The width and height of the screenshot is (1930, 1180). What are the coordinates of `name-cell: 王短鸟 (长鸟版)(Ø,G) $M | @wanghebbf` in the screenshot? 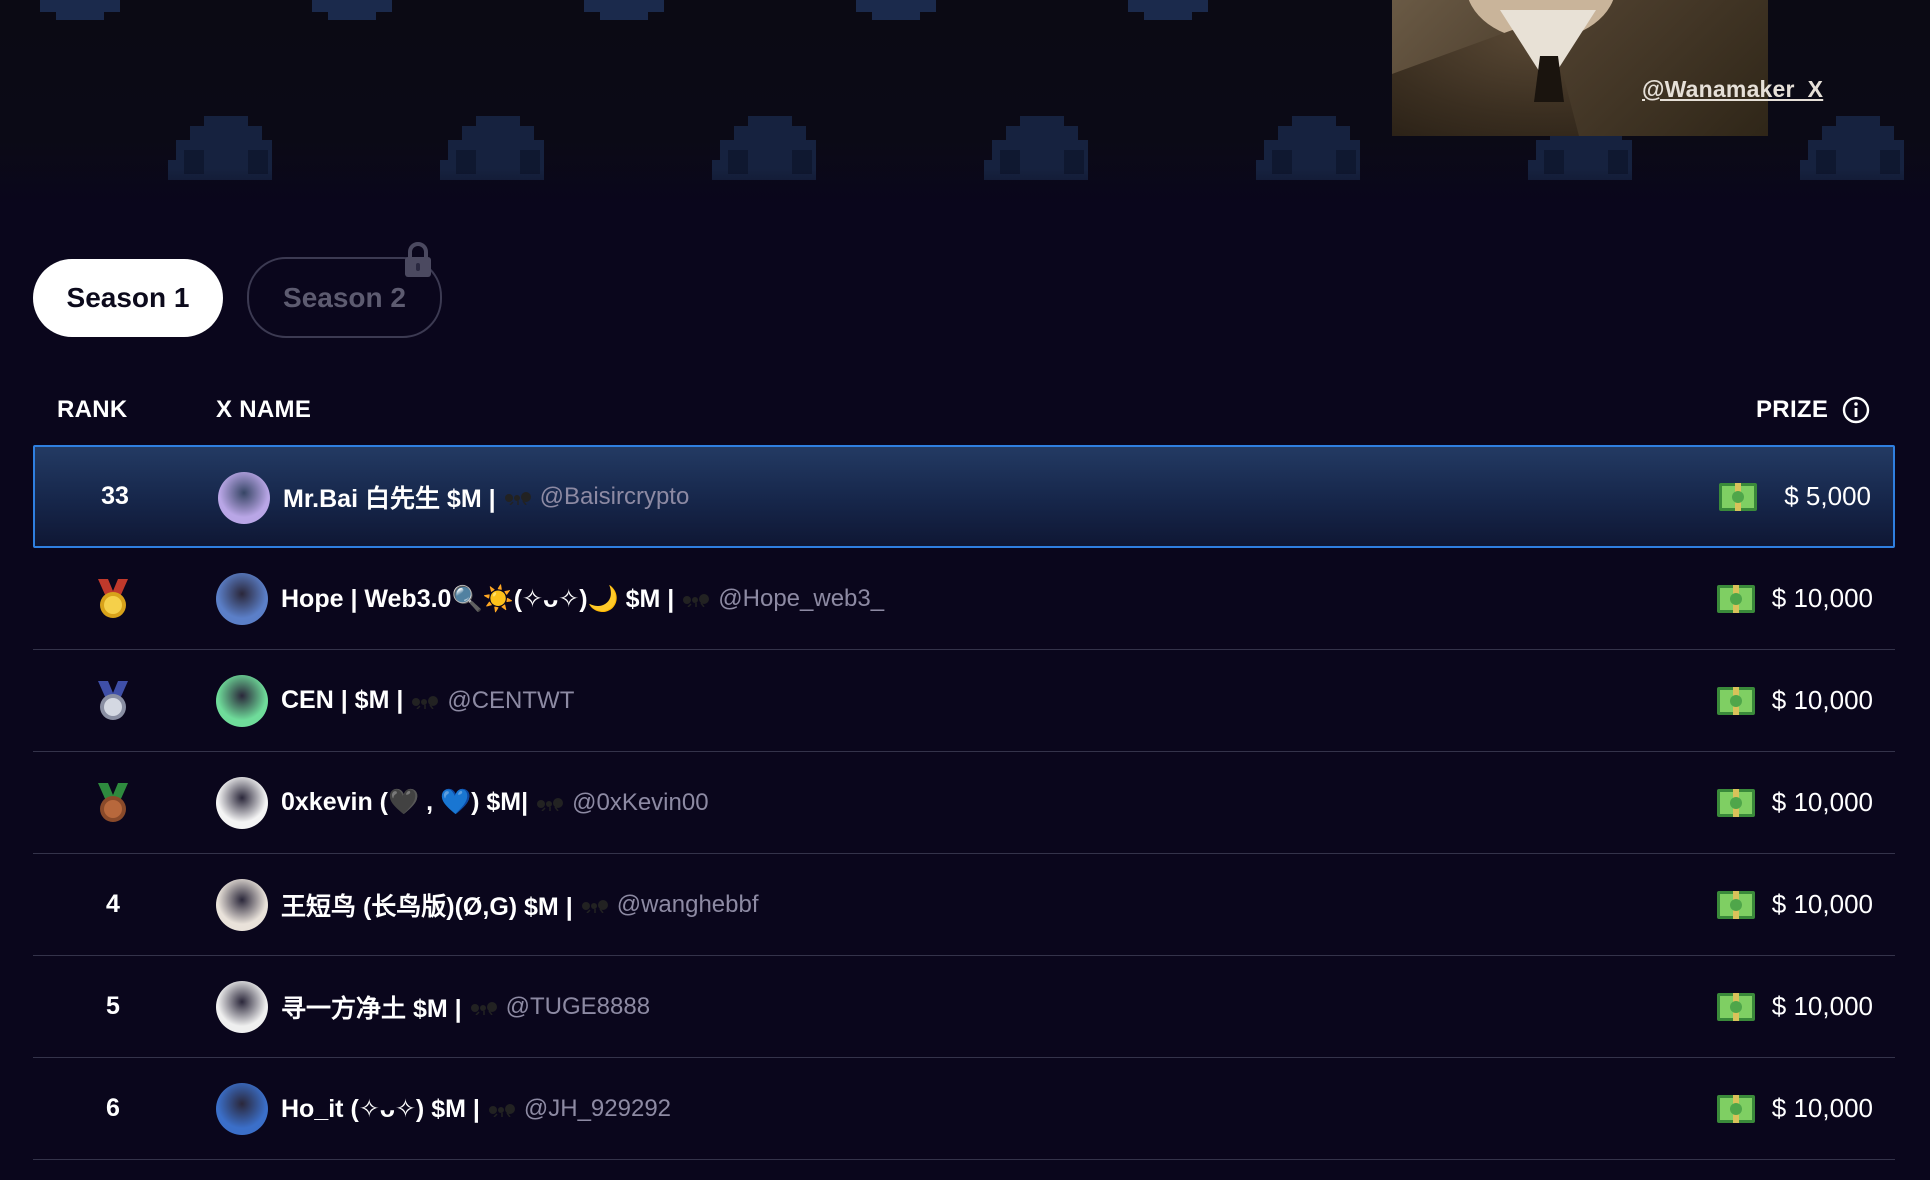 It's located at (520, 904).